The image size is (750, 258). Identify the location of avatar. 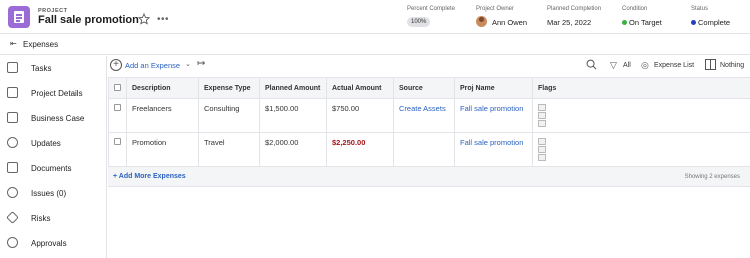
(481, 21).